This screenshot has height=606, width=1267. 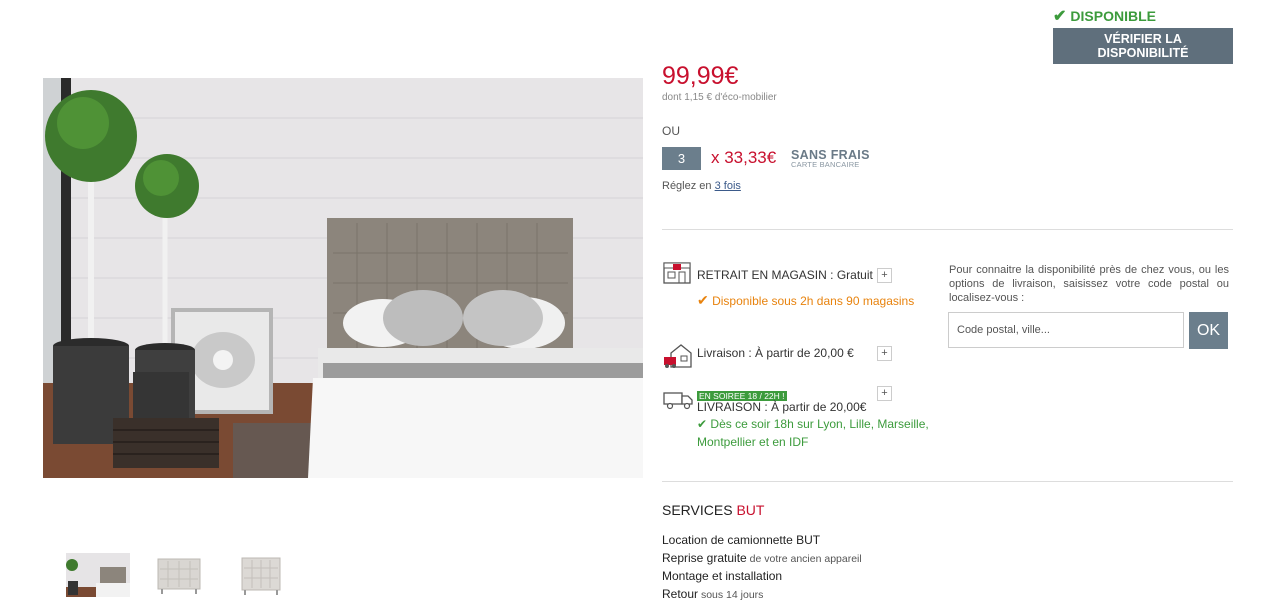 I want to click on installments-link: 3 fois, so click(x=728, y=186).